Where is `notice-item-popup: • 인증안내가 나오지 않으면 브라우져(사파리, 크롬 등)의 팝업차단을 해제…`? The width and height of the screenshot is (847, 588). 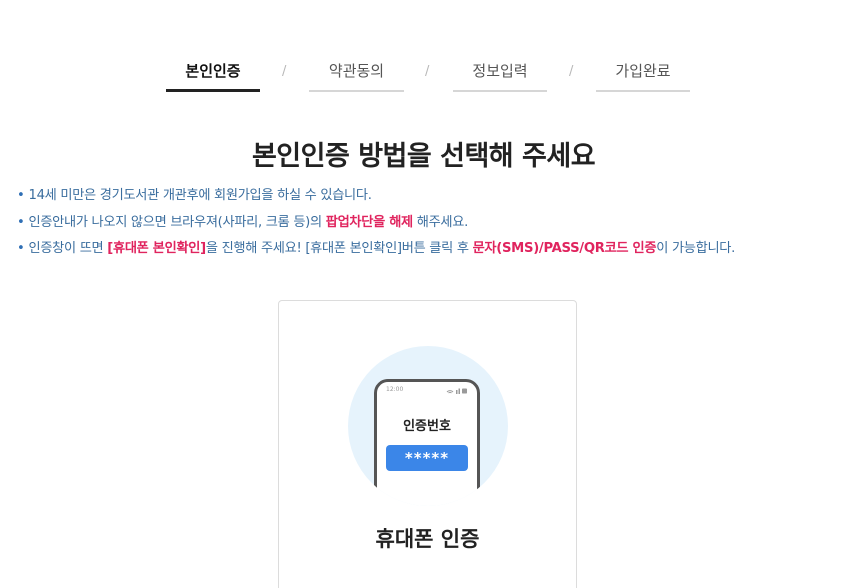 notice-item-popup: • 인증안내가 나오지 않으면 브라우져(사파리, 크롬 등)의 팝업차단을 해제… is located at coordinates (430, 223).